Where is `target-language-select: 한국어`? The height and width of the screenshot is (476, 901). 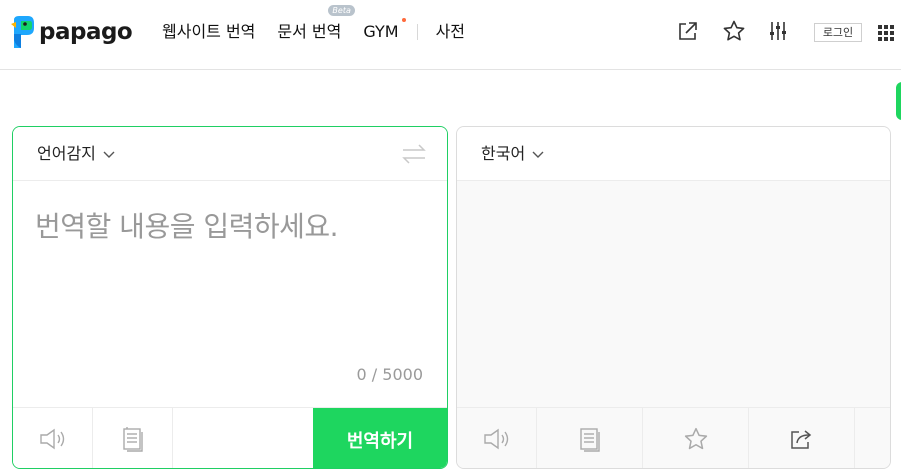 target-language-select: 한국어 is located at coordinates (513, 154).